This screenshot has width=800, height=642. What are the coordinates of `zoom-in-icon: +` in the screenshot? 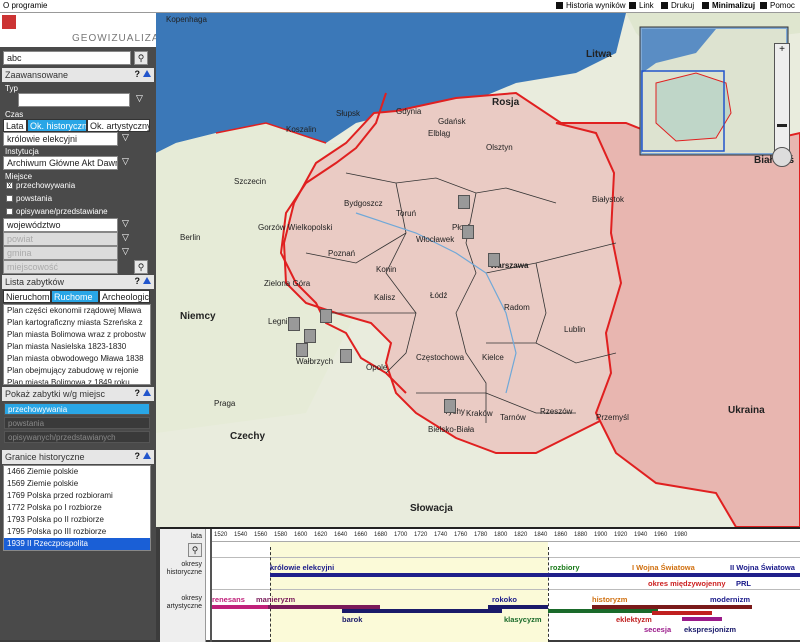 It's located at (782, 49).